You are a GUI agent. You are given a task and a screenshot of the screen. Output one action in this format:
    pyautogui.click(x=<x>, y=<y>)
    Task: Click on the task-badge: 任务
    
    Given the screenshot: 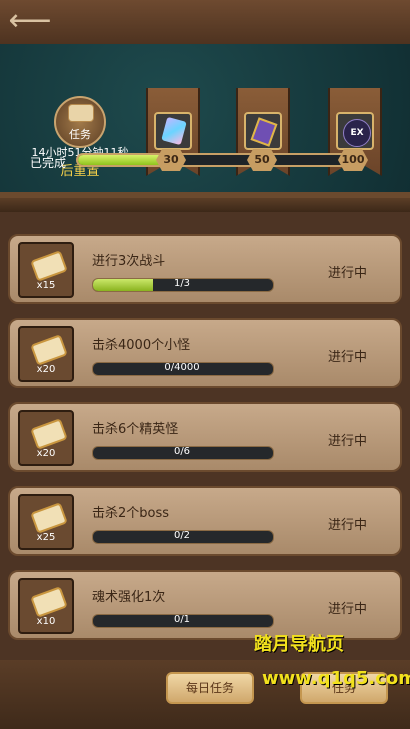 What is the action you would take?
    pyautogui.click(x=80, y=122)
    